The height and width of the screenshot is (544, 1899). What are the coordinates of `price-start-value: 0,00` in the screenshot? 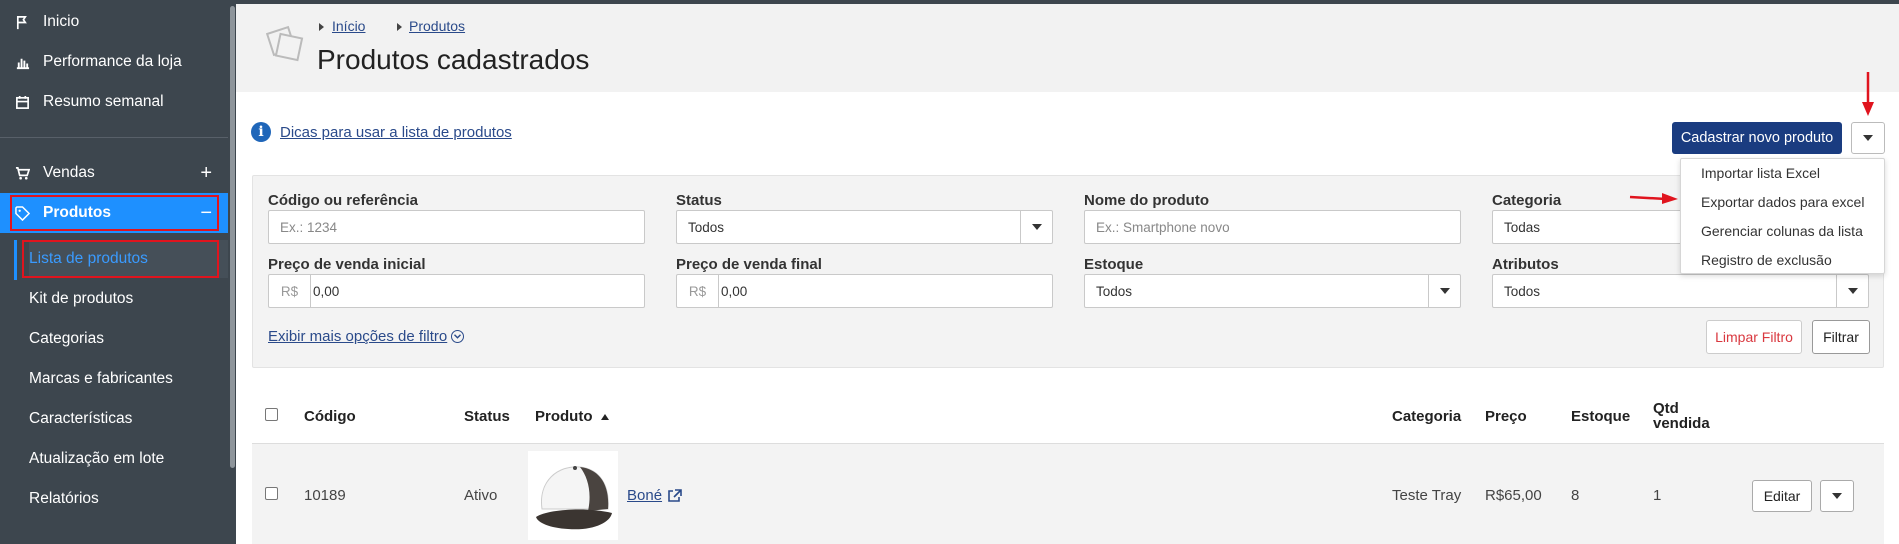 It's located at (326, 291).